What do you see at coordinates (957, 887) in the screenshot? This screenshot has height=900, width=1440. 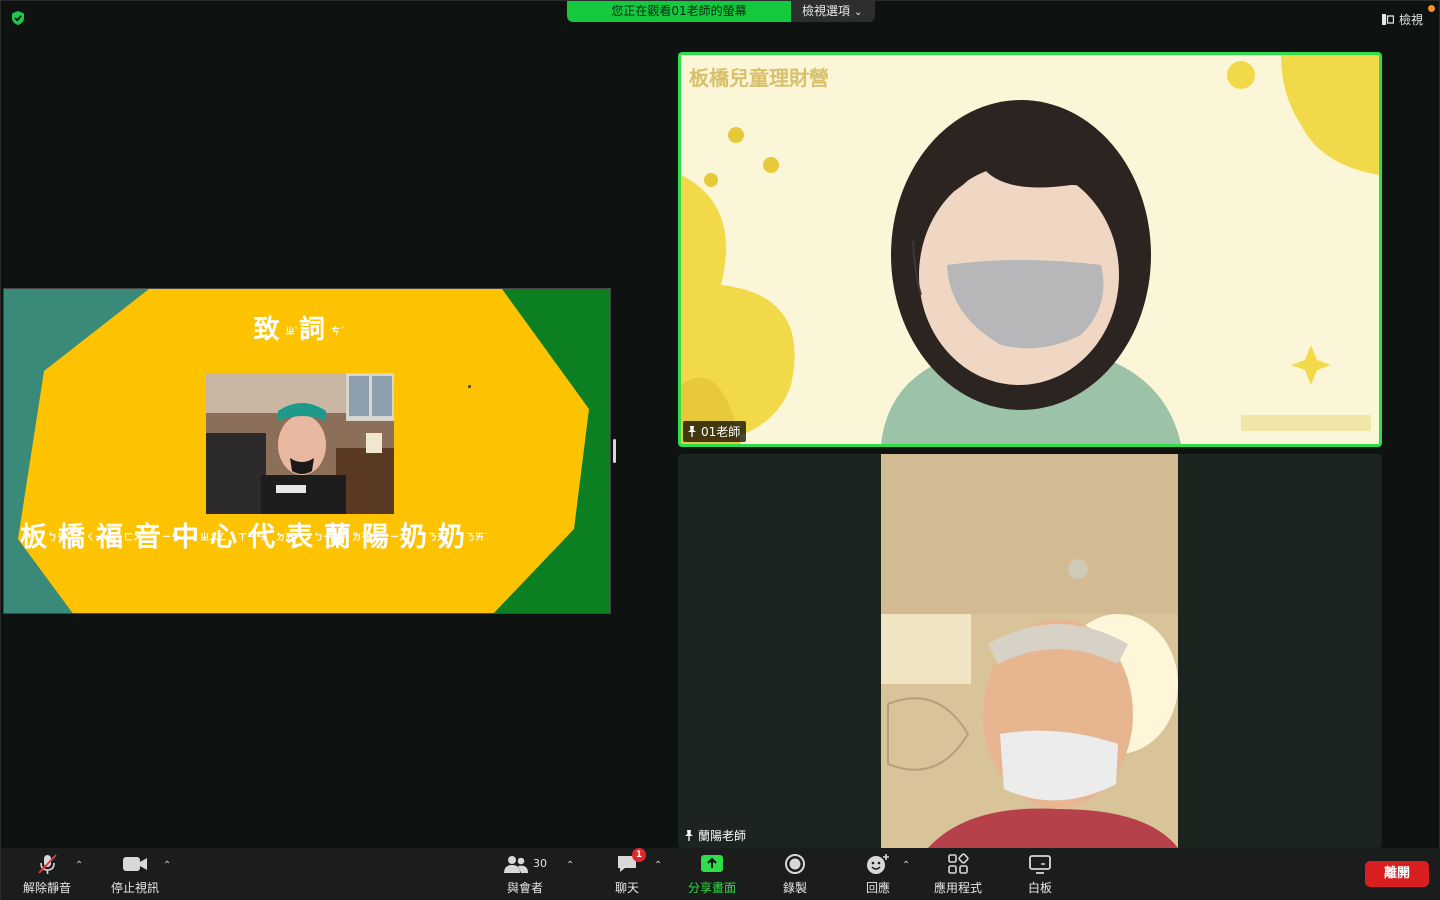 I see `apps-label: 應用程式` at bounding box center [957, 887].